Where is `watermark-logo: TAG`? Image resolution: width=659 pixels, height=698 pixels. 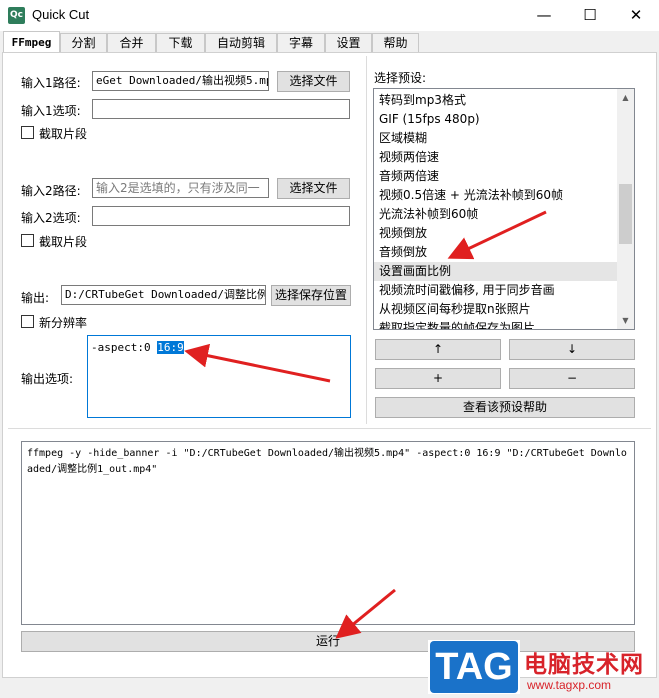
watermark-logo: TAG is located at coordinates (474, 667).